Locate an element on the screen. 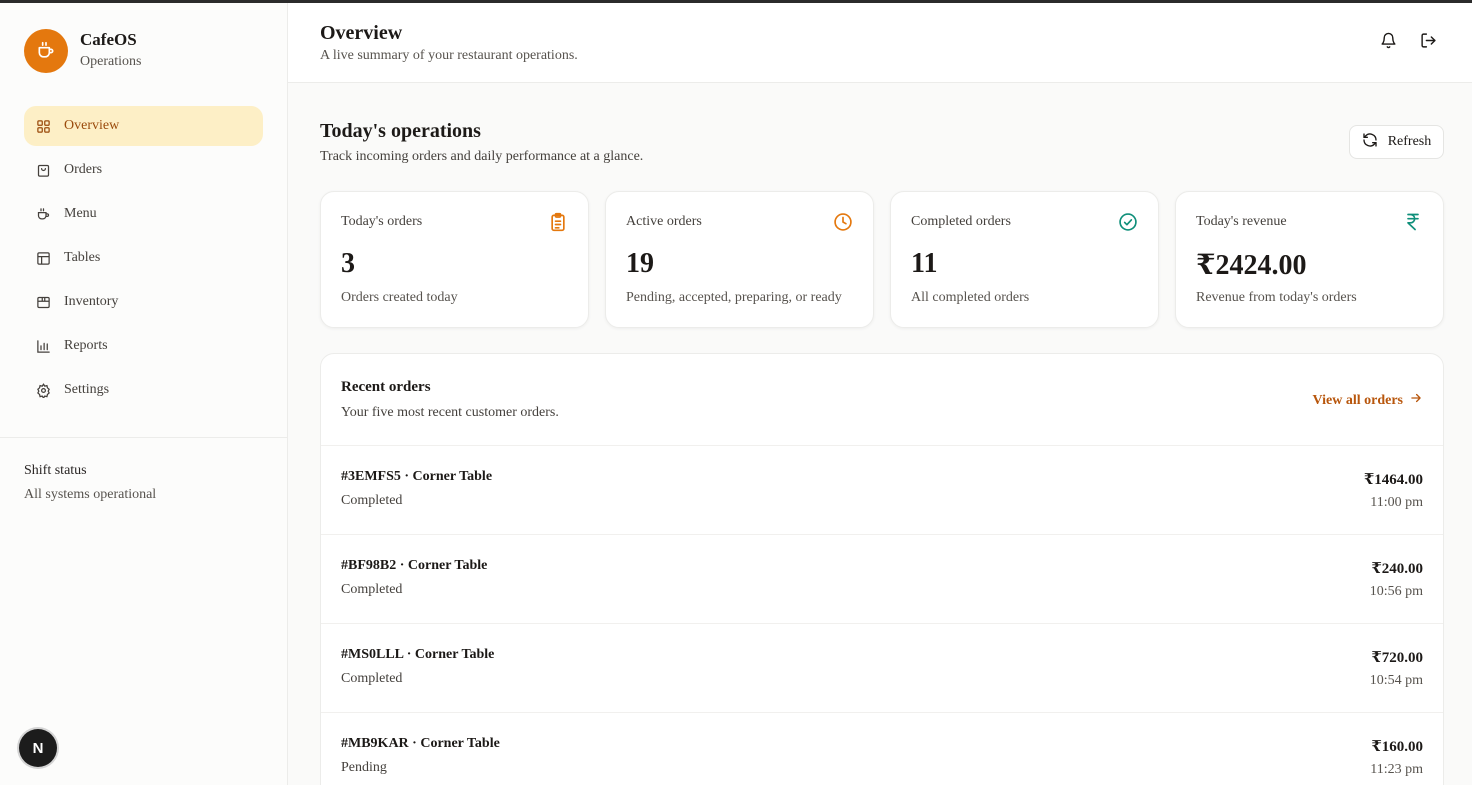  sidebar-item-label: Orders is located at coordinates (83, 169).